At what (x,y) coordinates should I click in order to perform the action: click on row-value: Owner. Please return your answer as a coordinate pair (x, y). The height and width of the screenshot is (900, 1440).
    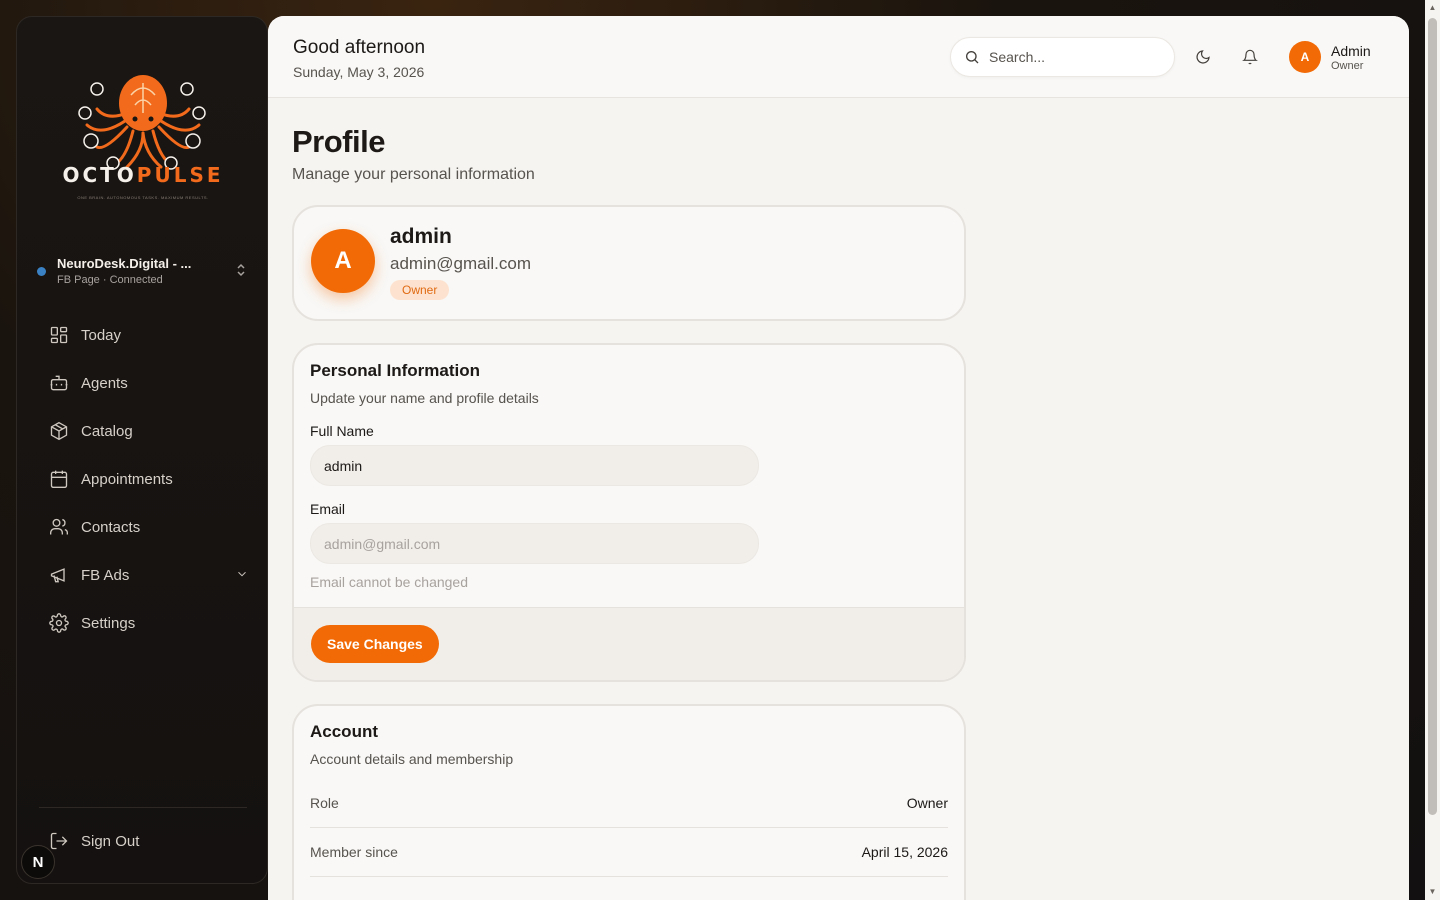
    Looking at the image, I should click on (927, 803).